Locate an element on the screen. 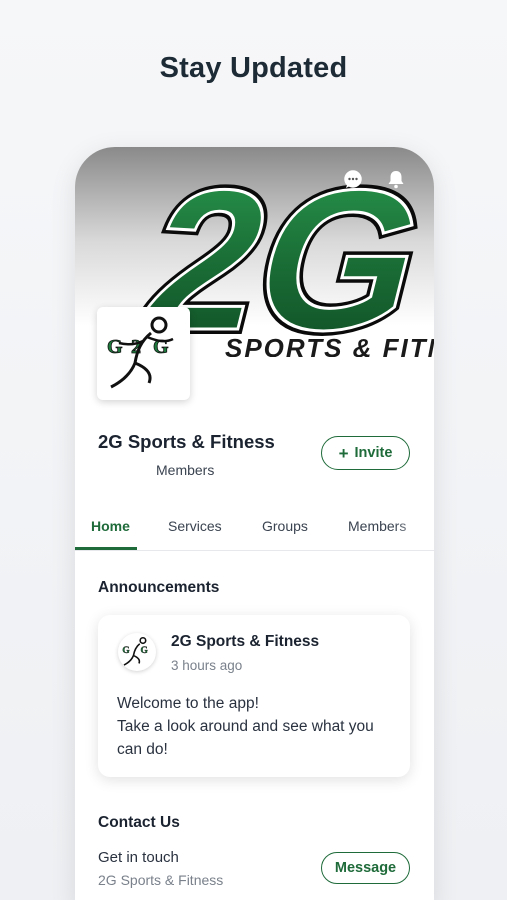 The width and height of the screenshot is (507, 900). members-label: Members is located at coordinates (185, 470).